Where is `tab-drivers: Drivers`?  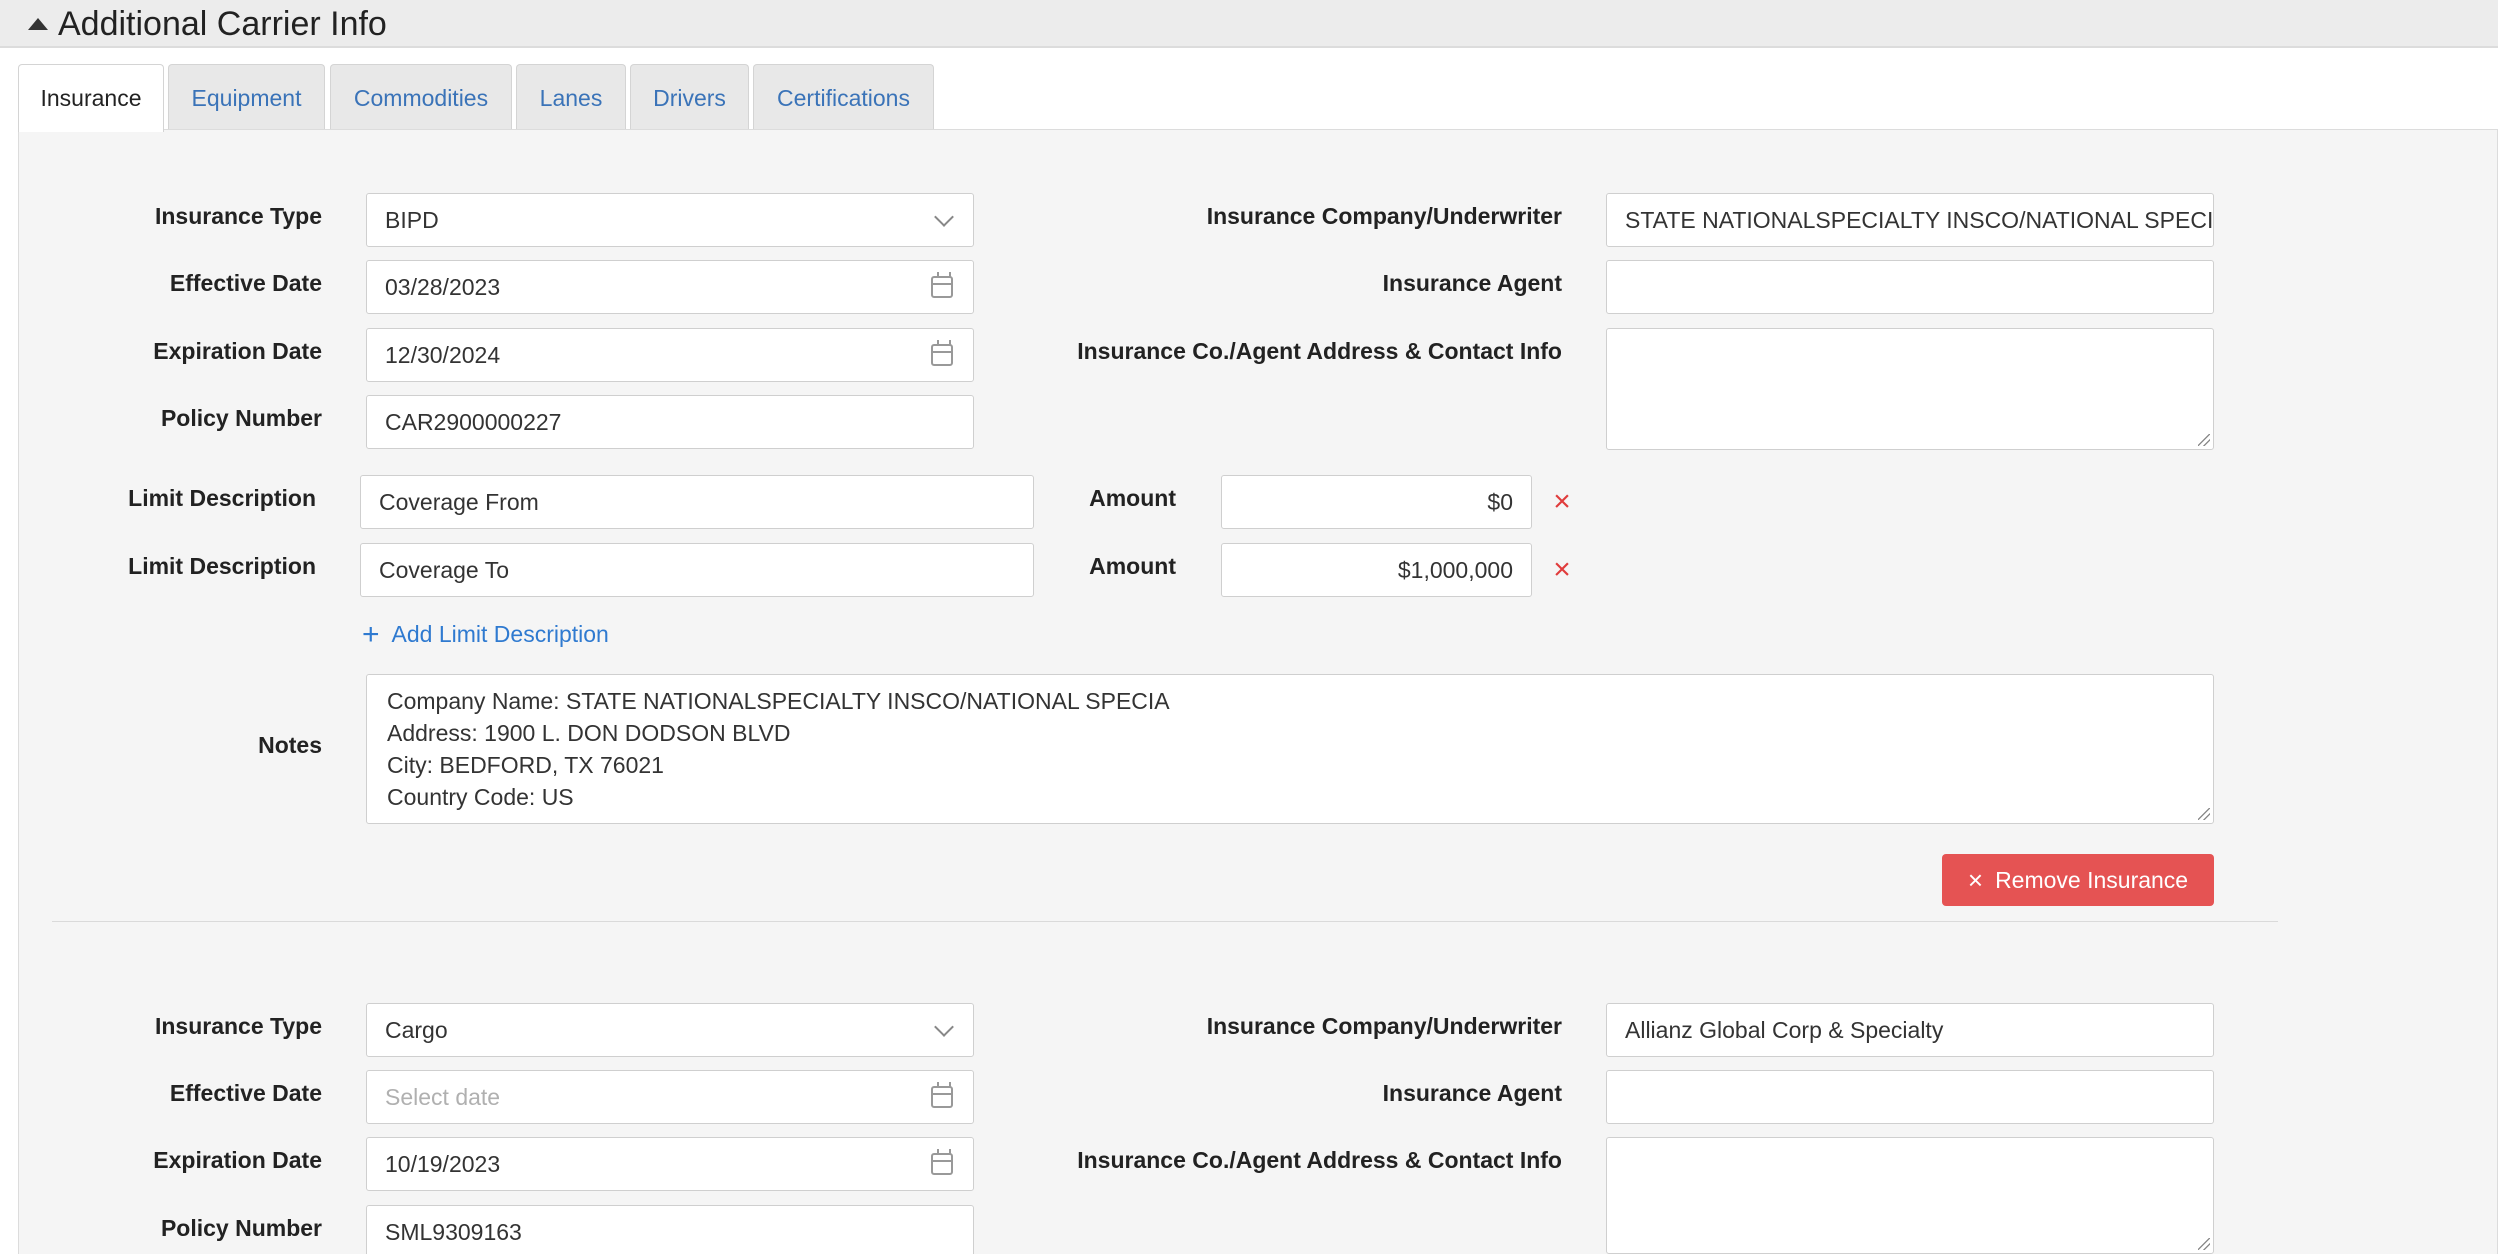 tab-drivers: Drivers is located at coordinates (689, 97).